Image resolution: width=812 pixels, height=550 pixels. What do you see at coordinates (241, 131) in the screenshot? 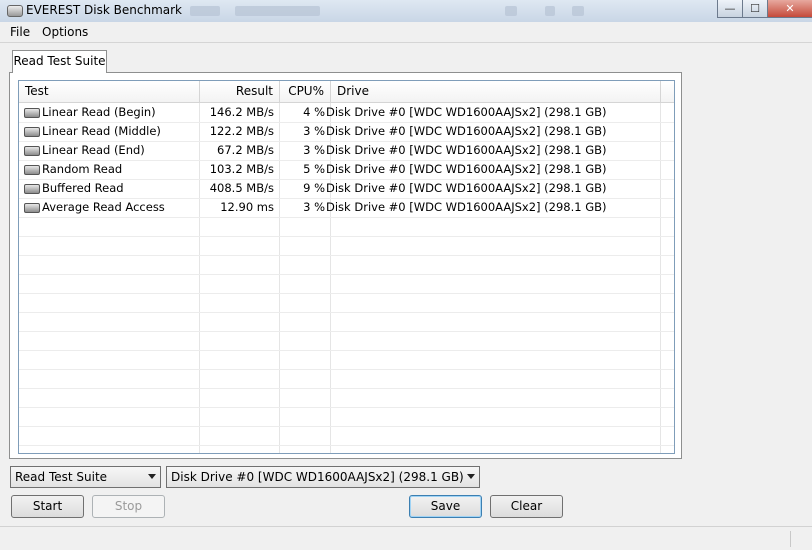
I see `test-result: 122.2 MB/s` at bounding box center [241, 131].